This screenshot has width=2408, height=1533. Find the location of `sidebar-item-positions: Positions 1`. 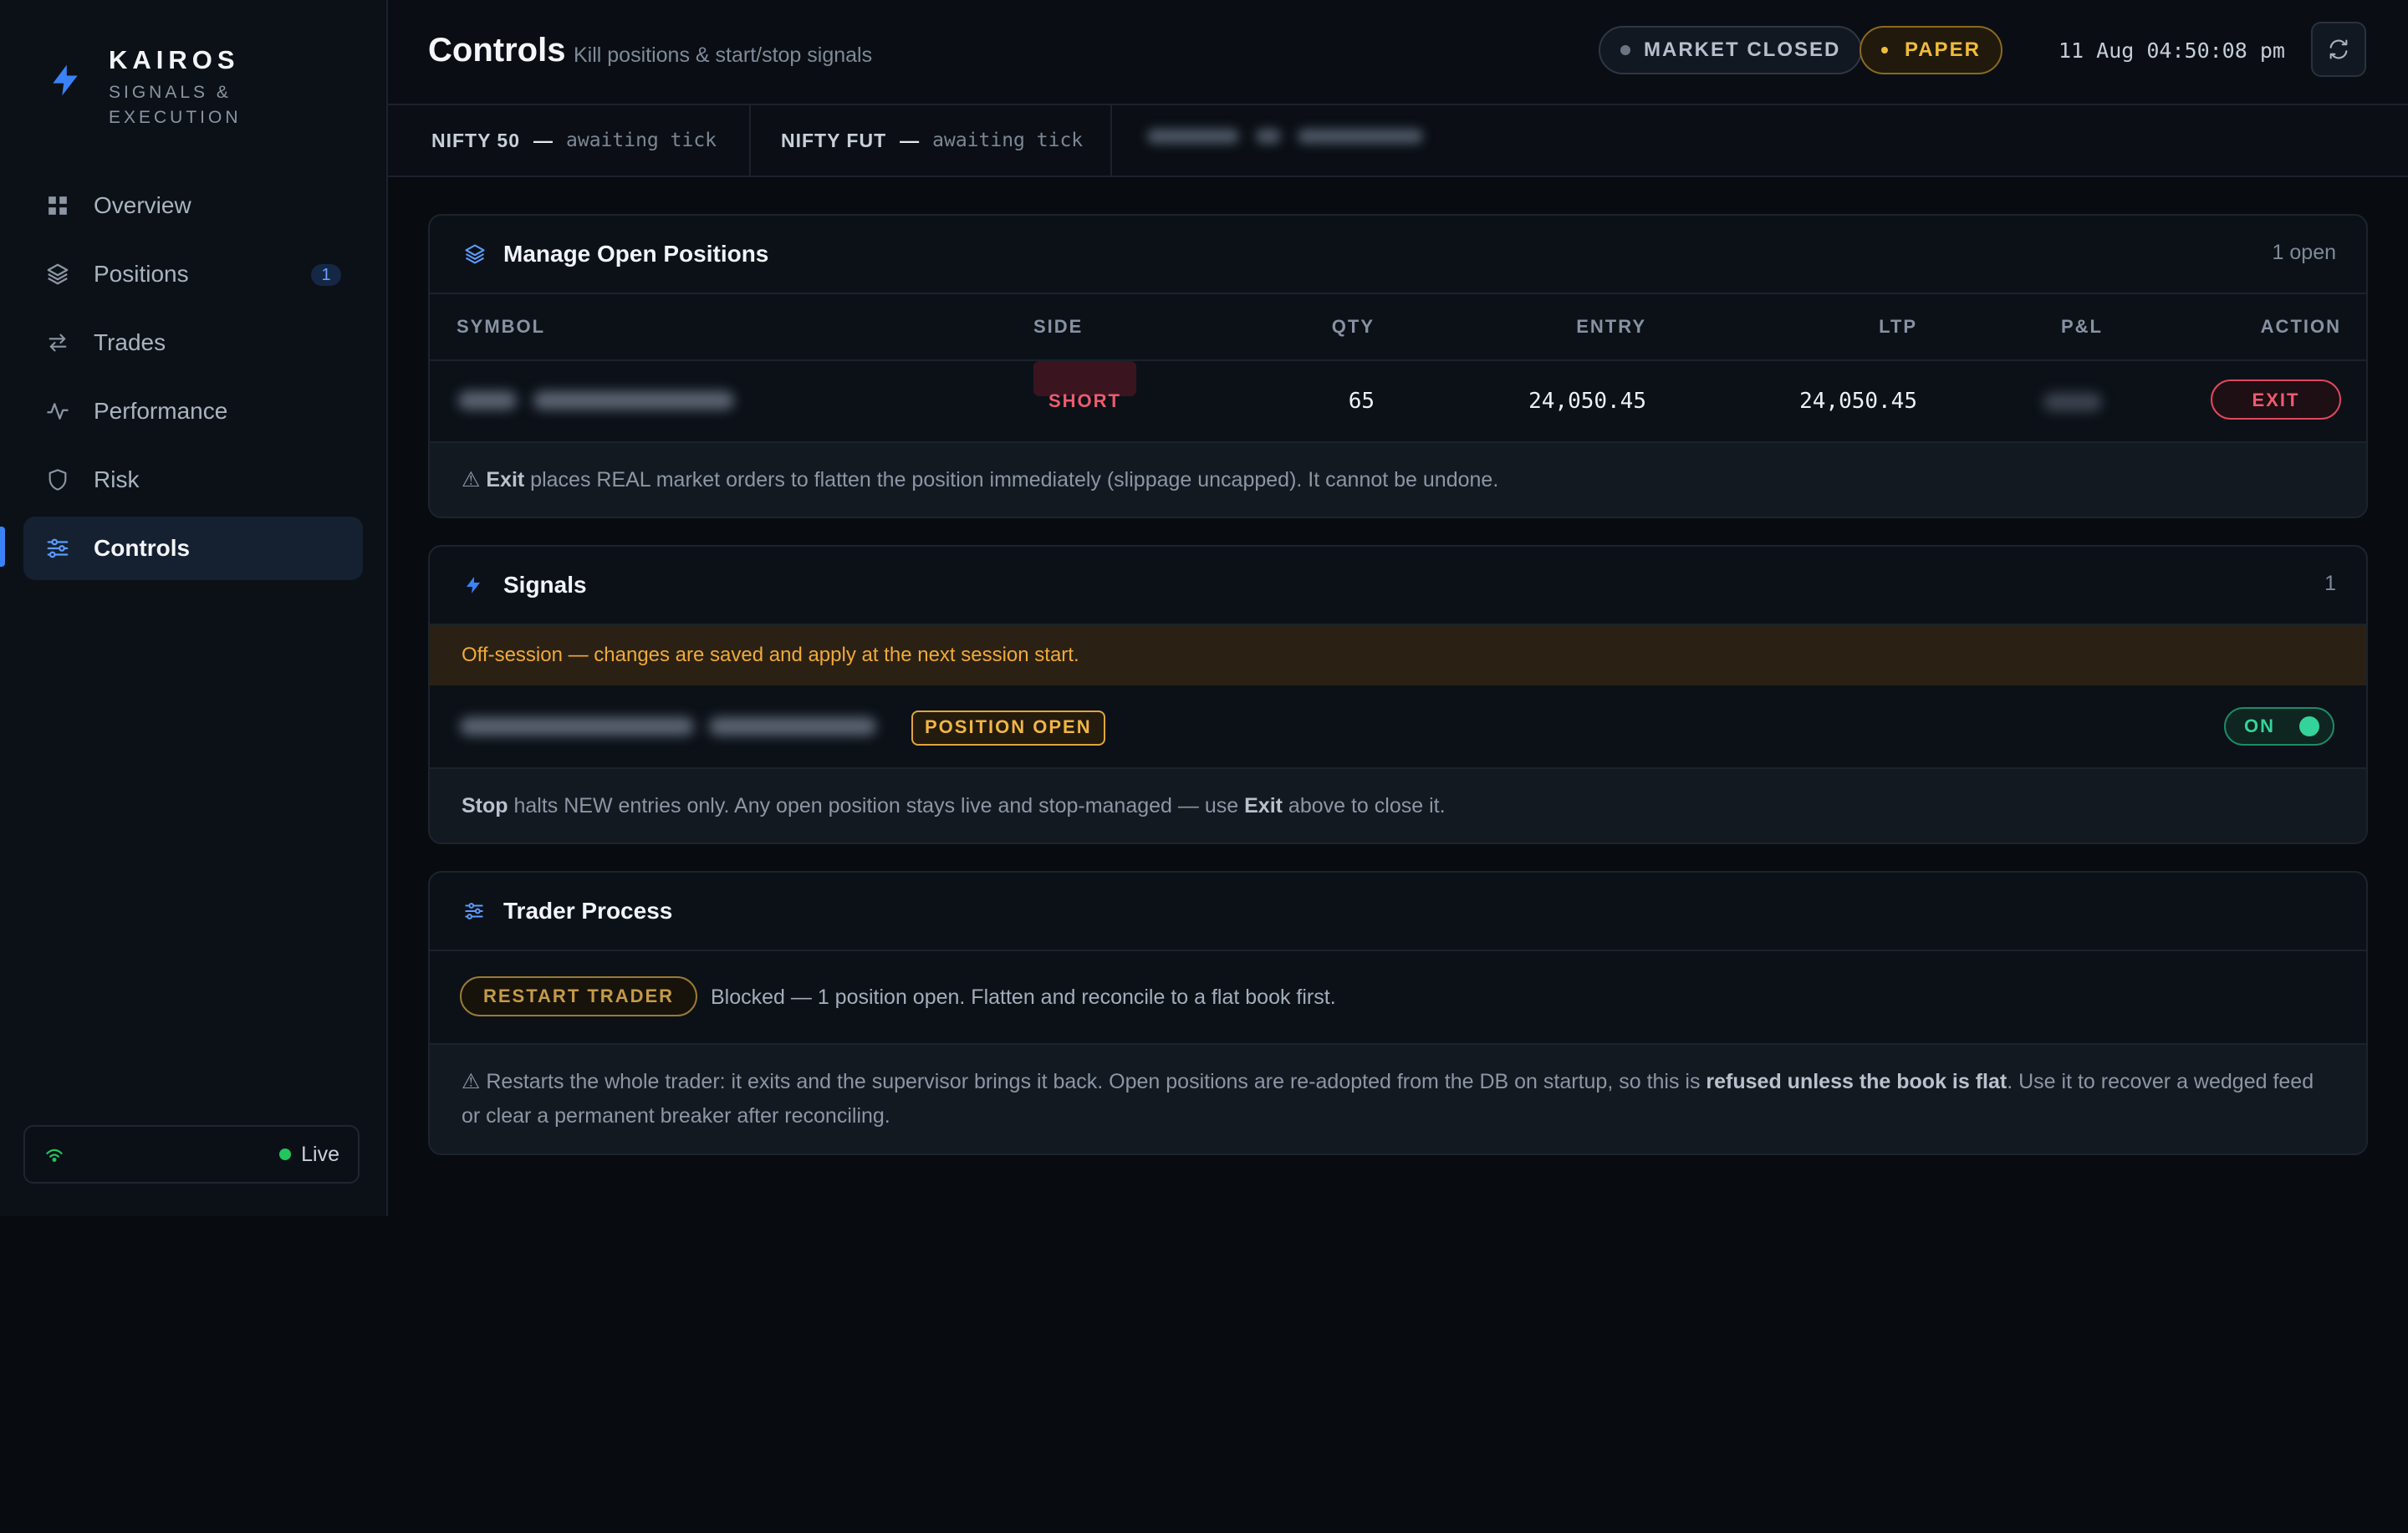

sidebar-item-positions: Positions 1 is located at coordinates (193, 274).